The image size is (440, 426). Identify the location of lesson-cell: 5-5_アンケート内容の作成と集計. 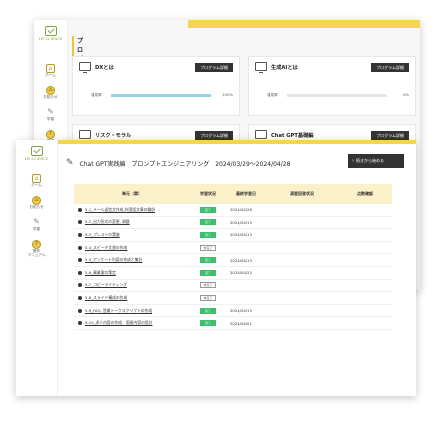
(132, 260).